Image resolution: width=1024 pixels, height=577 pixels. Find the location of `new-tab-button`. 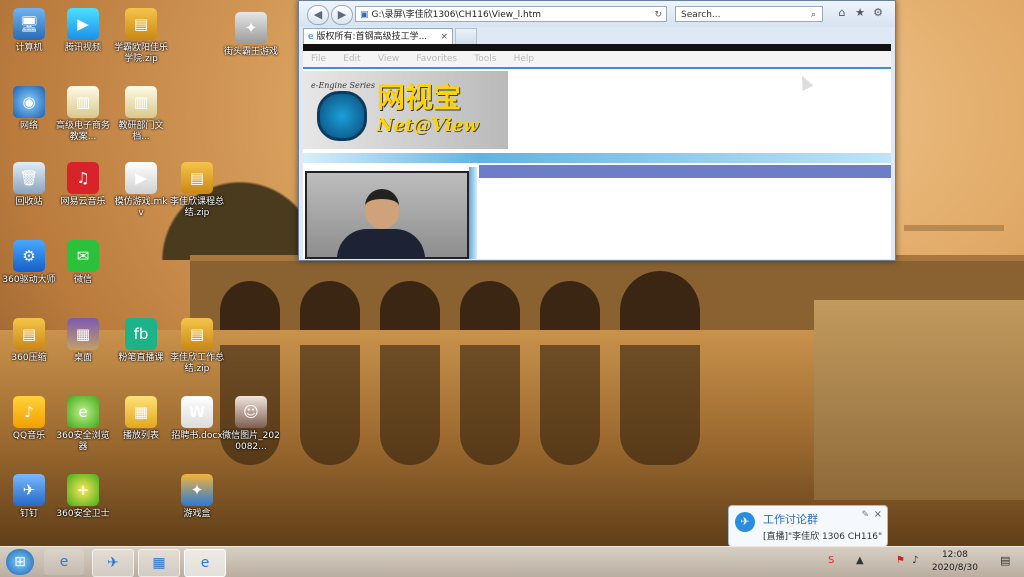

new-tab-button is located at coordinates (466, 36).